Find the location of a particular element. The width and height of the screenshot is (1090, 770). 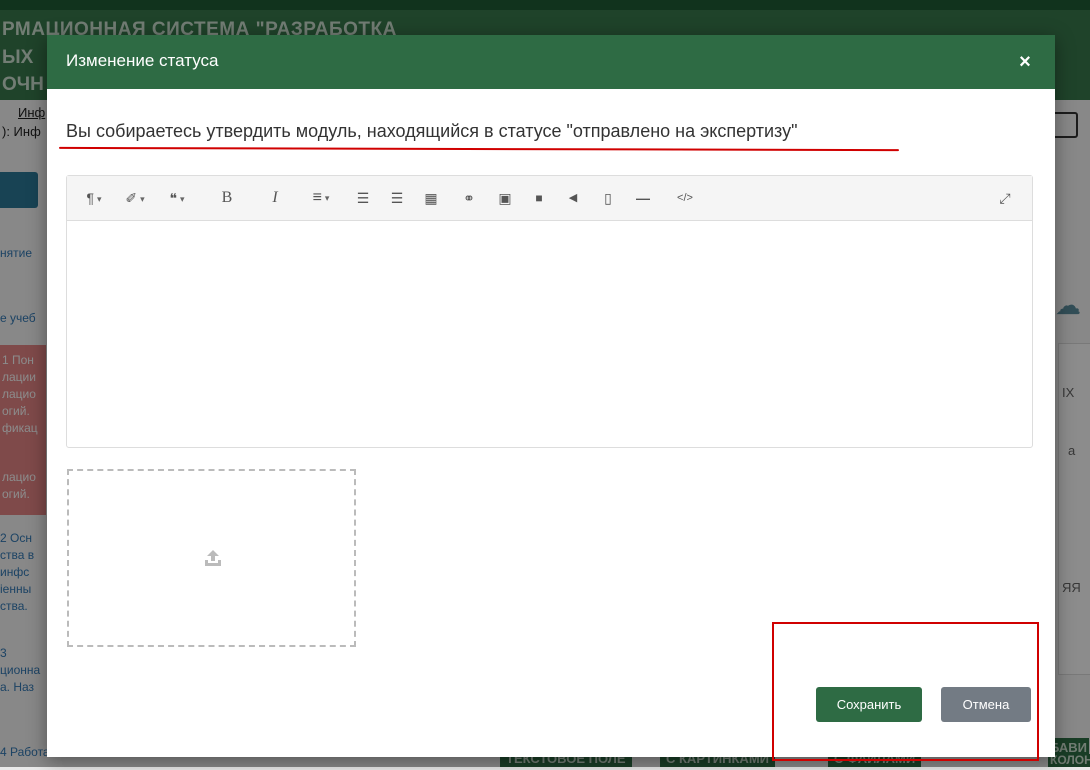

fullscreen-icon: ⤢ is located at coordinates (1005, 198).